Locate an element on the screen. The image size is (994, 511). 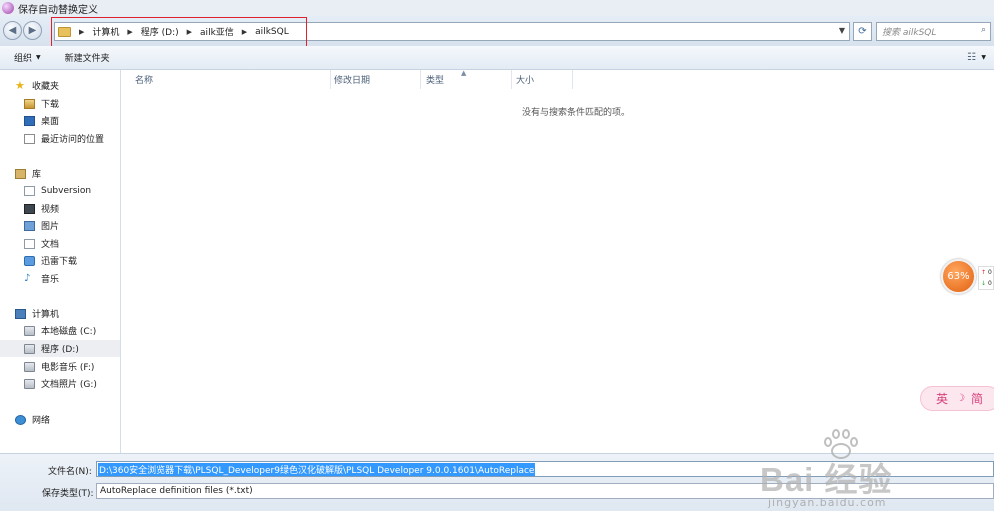
computer-icon is located at coordinates (20, 313).